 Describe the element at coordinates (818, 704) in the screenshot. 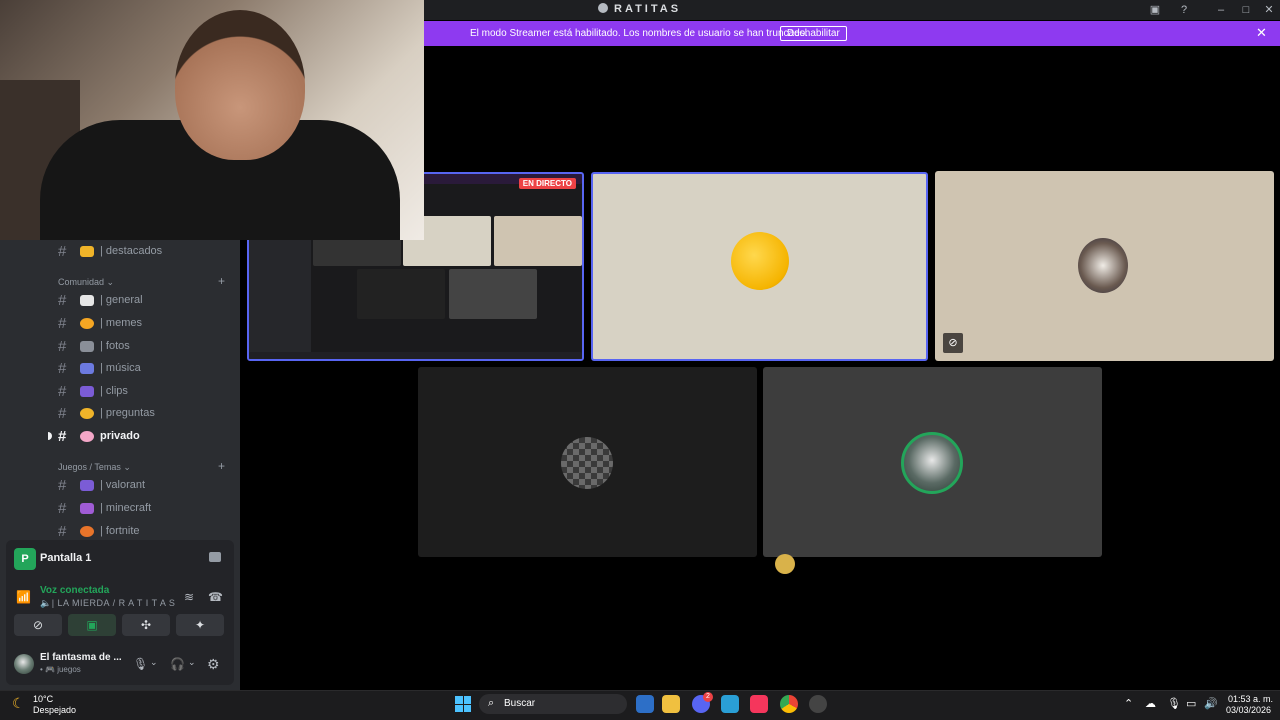

I see `settings-app-icon` at that location.